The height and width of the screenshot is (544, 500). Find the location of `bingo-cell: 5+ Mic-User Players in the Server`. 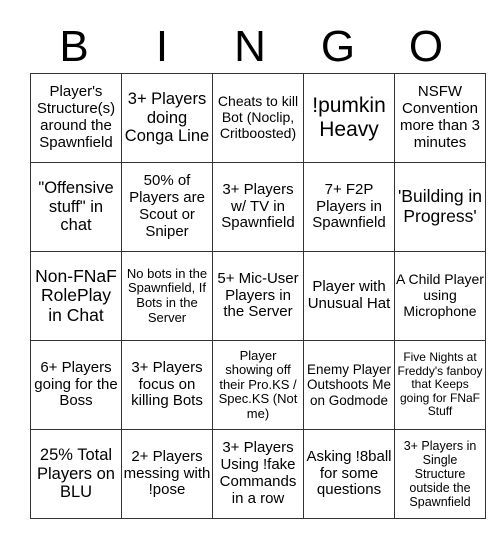

bingo-cell: 5+ Mic-User Players in the Server is located at coordinates (258, 296).